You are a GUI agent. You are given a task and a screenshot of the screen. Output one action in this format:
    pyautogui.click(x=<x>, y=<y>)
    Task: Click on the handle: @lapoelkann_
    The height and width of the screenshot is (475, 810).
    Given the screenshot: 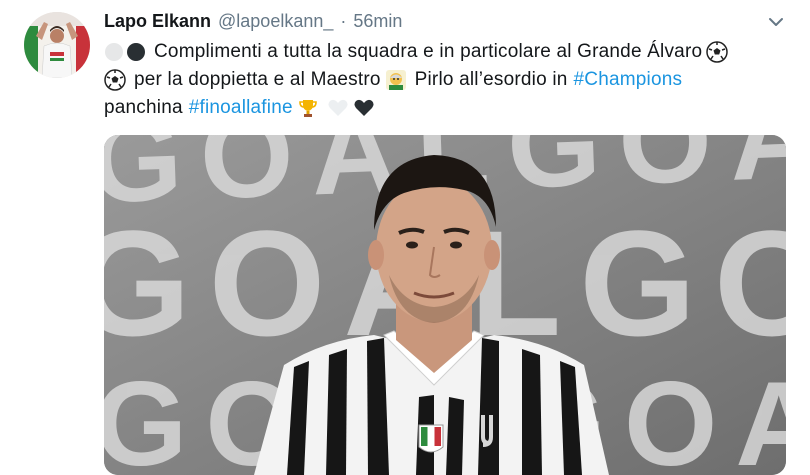 What is the action you would take?
    pyautogui.click(x=275, y=21)
    